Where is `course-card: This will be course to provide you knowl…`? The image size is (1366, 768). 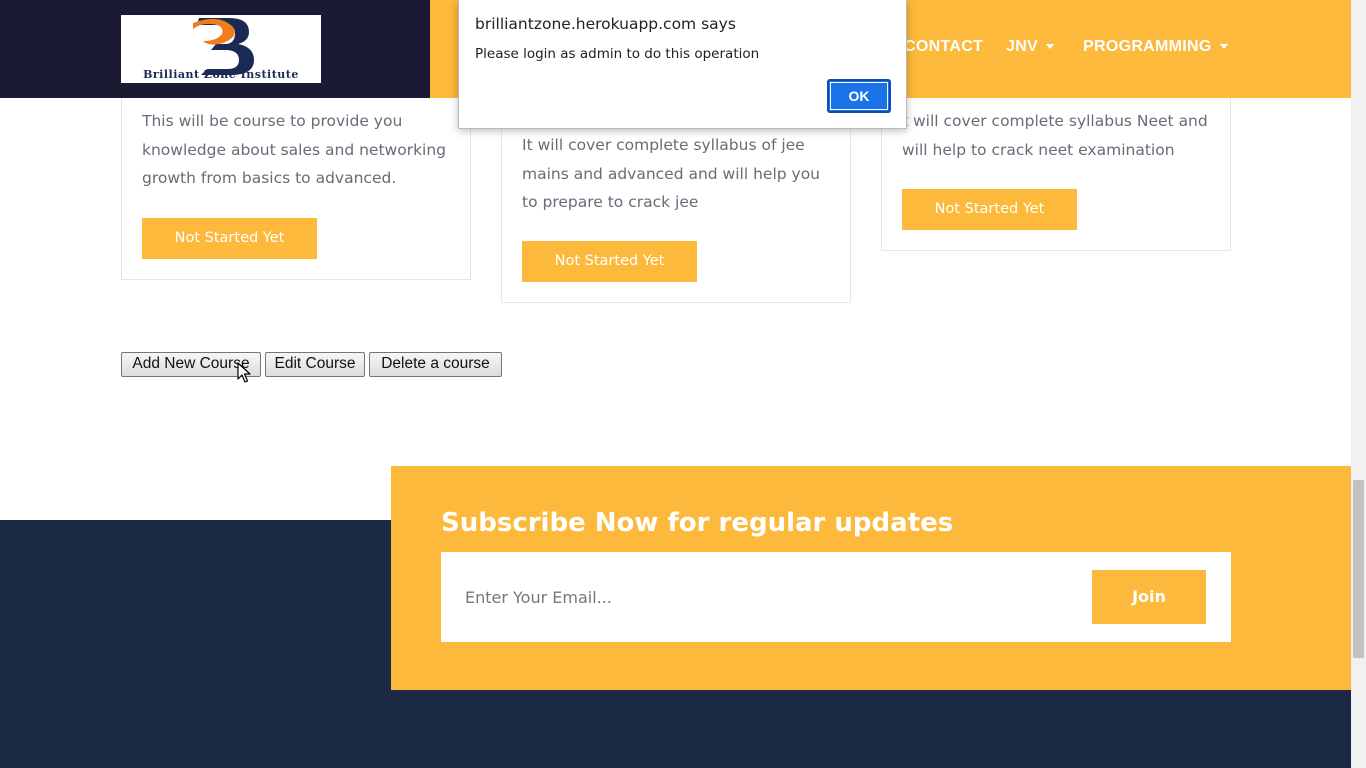
course-card: This will be course to provide you knowl… is located at coordinates (296, 189).